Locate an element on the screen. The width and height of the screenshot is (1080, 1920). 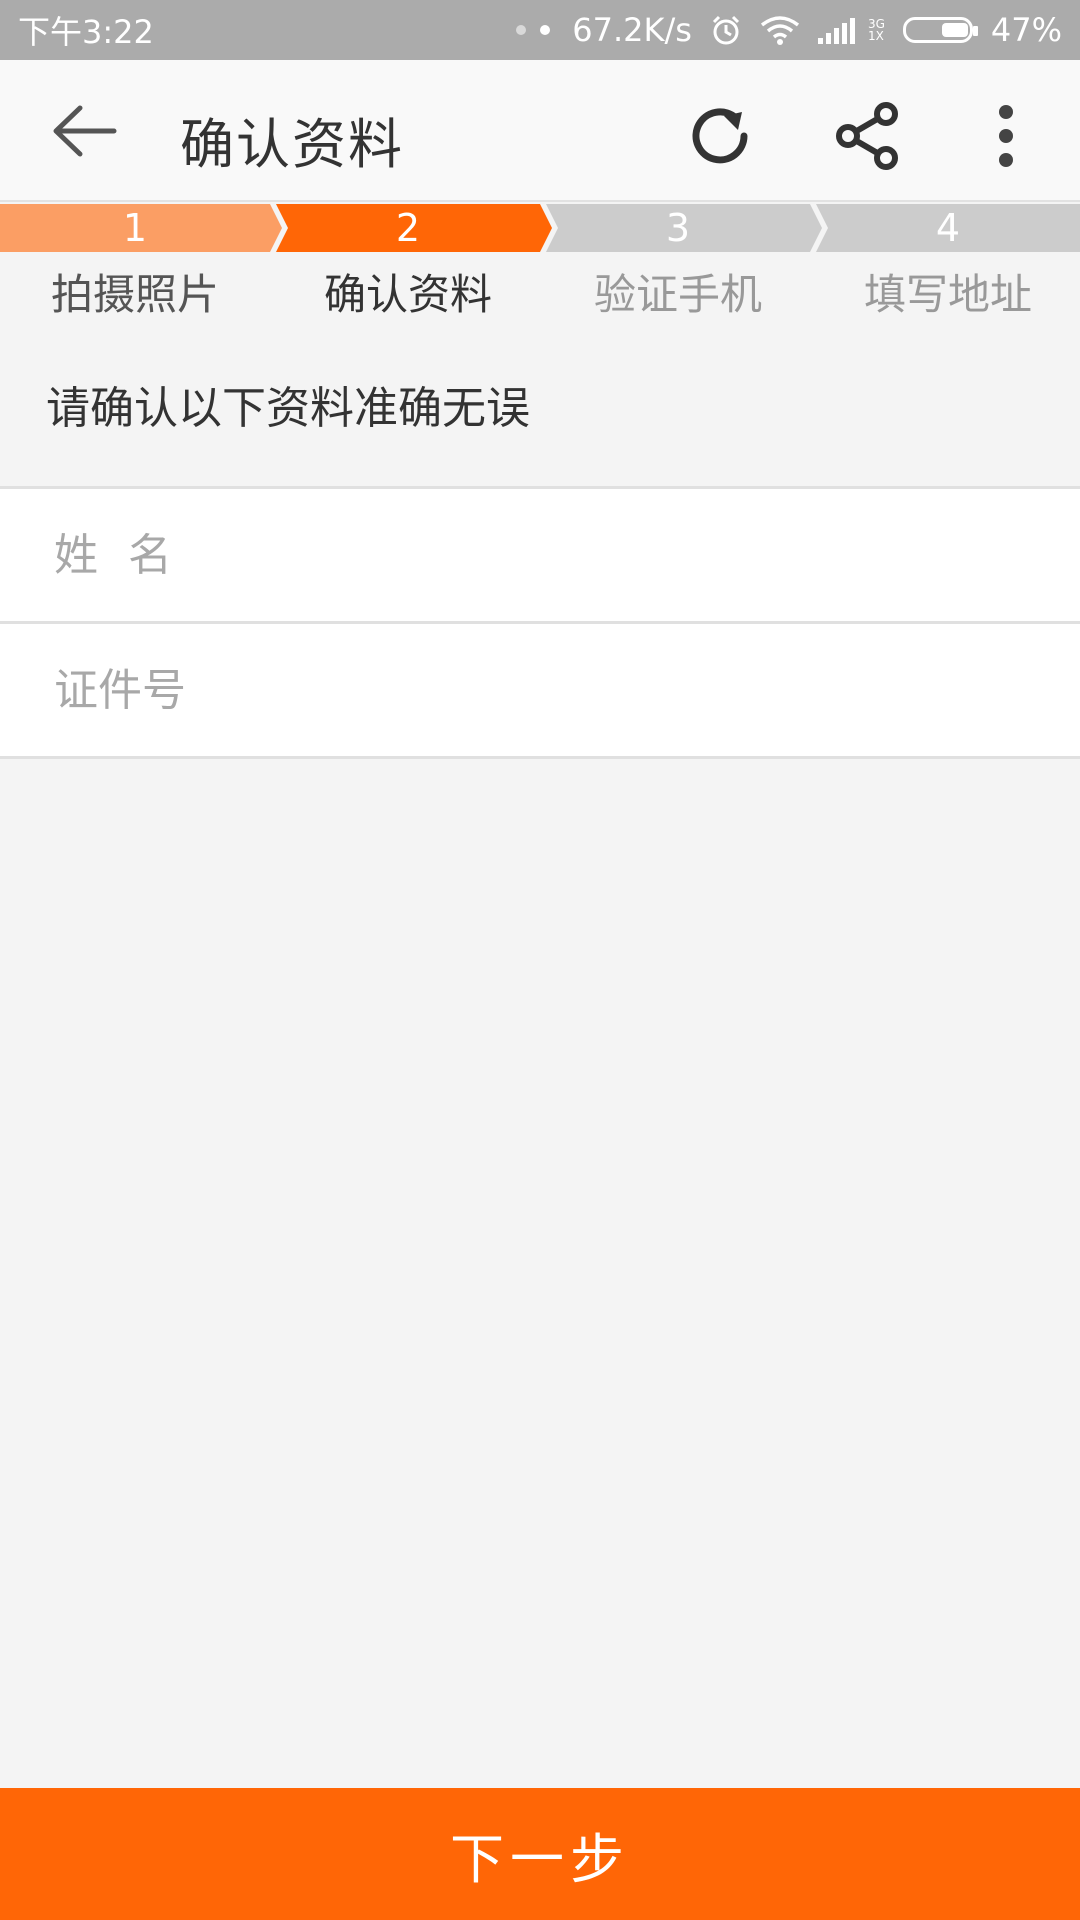
share-icon is located at coordinates (867, 136).